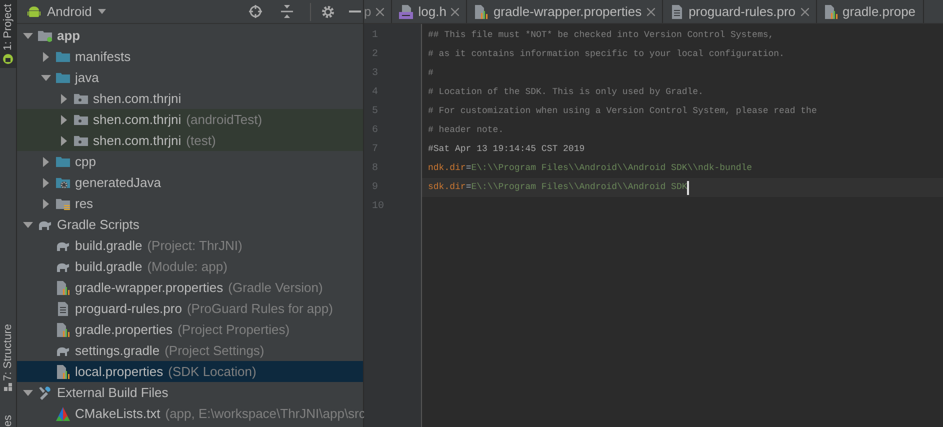  What do you see at coordinates (506, 149) in the screenshot?
I see `code-line: #Sat Apr 13 19:14:45 CST 2019` at bounding box center [506, 149].